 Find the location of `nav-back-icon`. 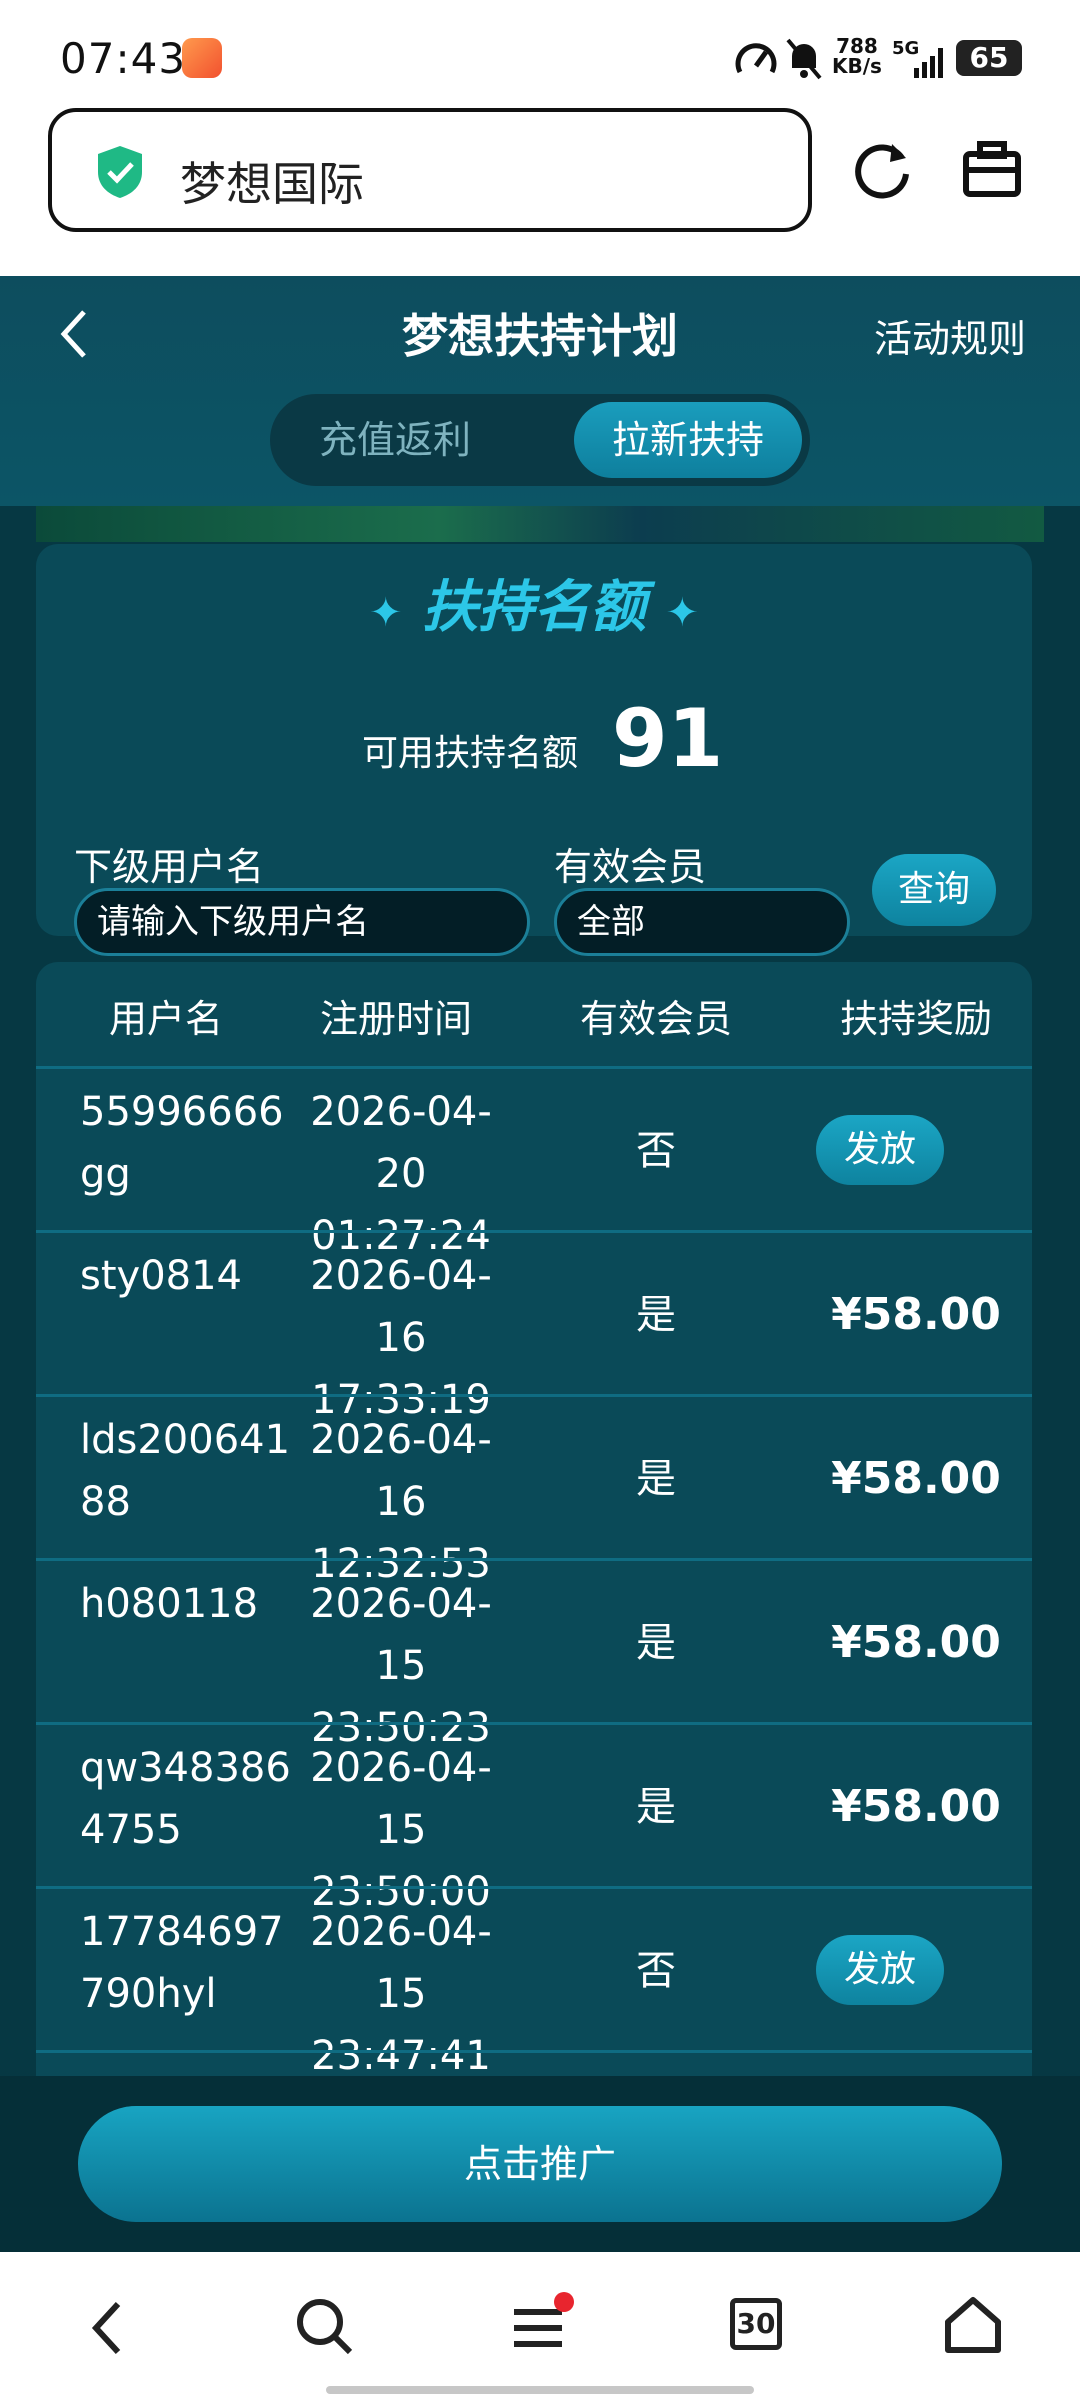

nav-back-icon is located at coordinates (108, 2328).